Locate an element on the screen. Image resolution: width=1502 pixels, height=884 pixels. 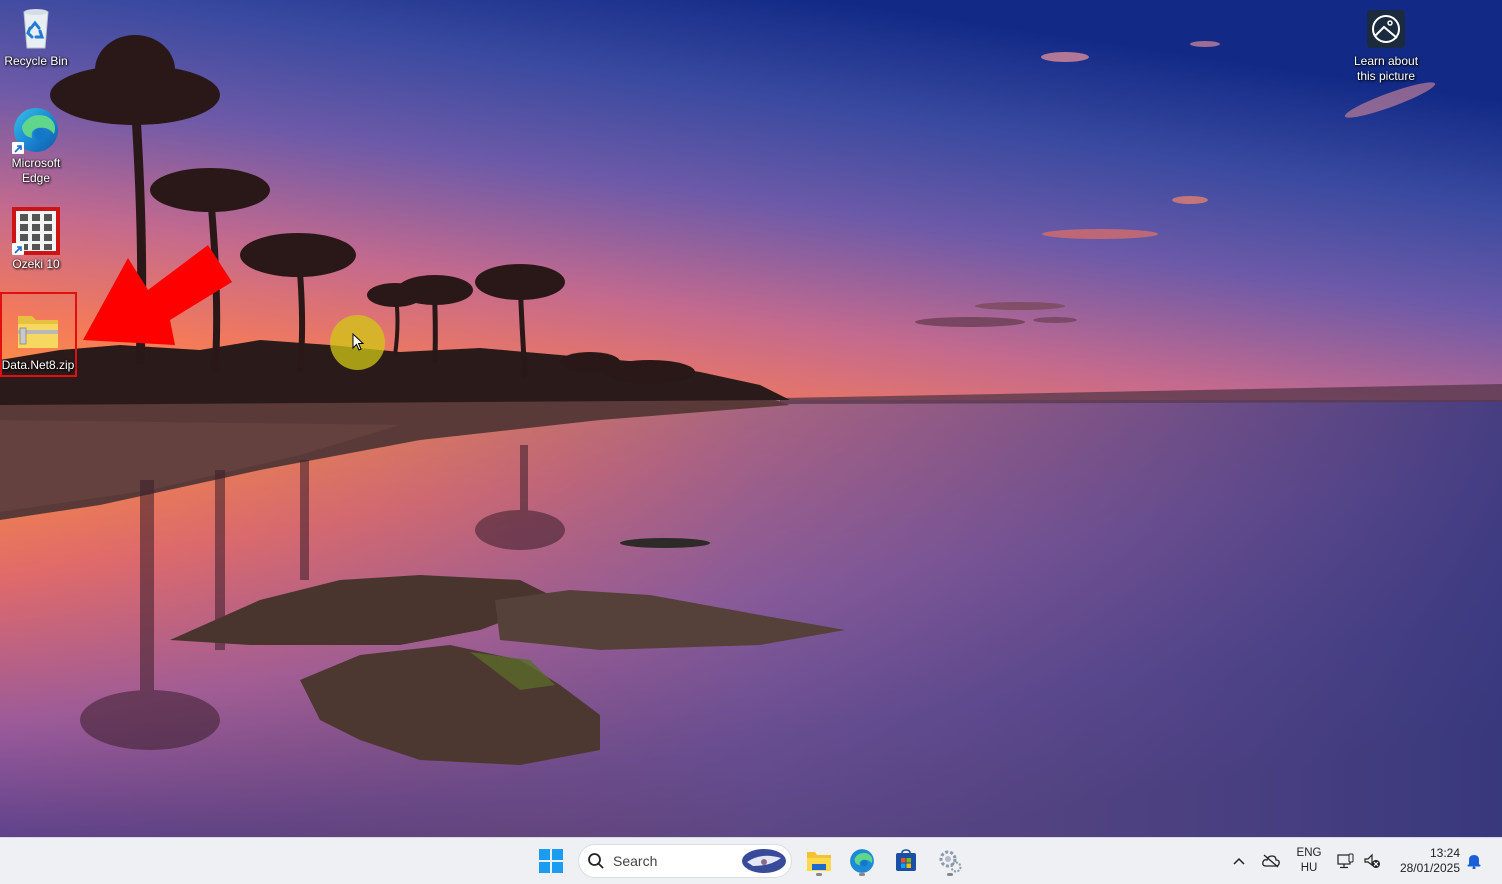
language-code: ENG is located at coordinates (1309, 853).